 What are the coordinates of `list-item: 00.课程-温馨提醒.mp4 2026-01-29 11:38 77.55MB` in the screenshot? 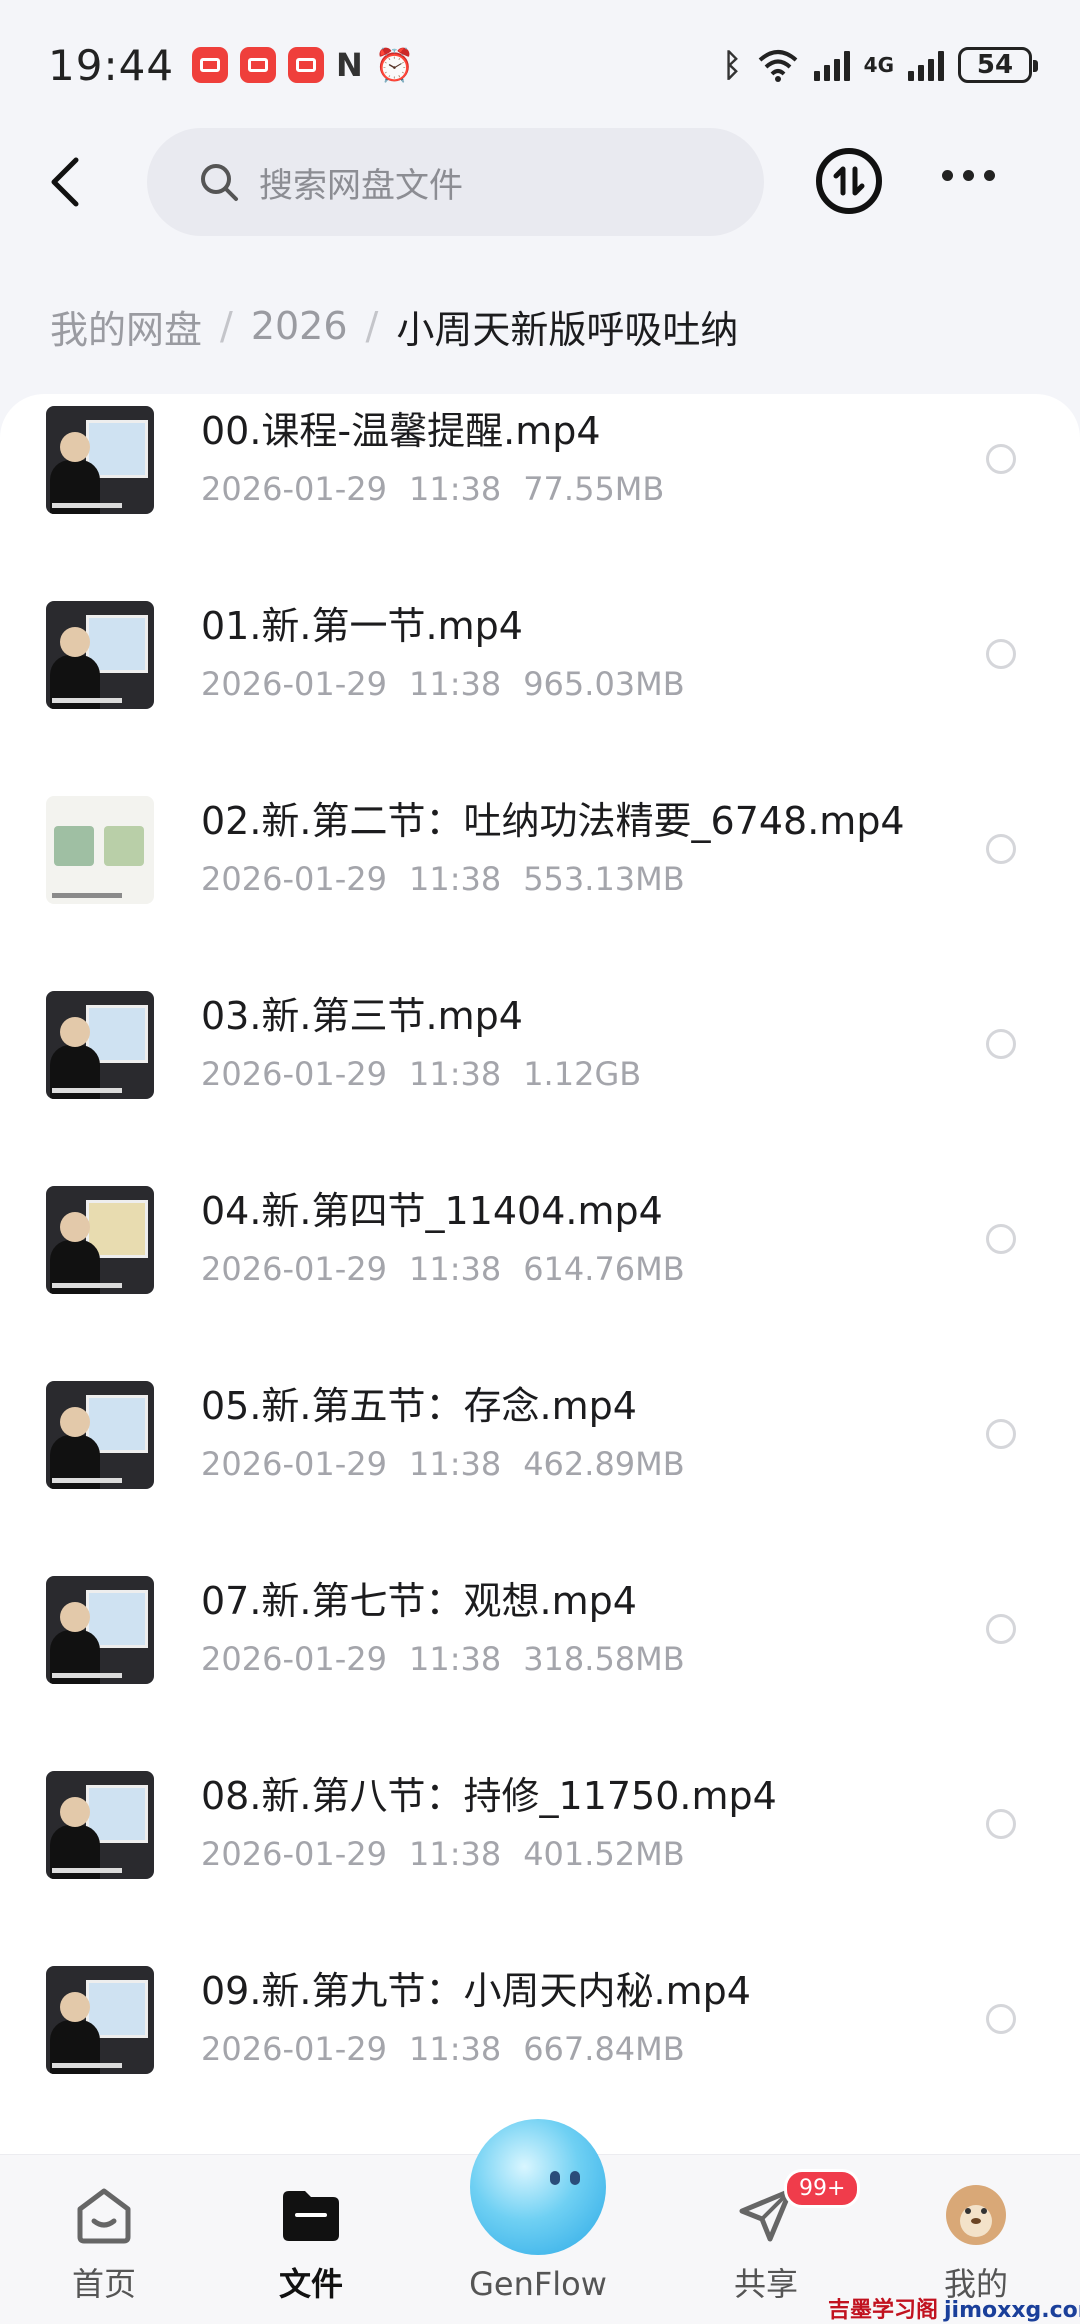 It's located at (540, 497).